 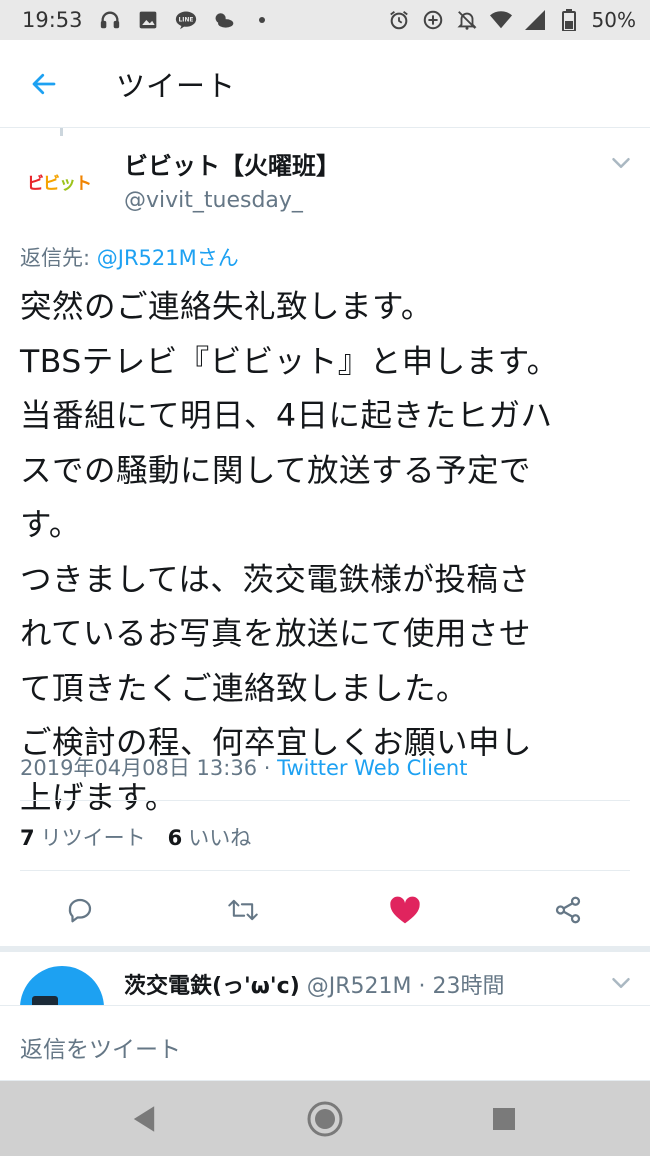 I want to click on nav-back-icon, so click(x=144, y=1119).